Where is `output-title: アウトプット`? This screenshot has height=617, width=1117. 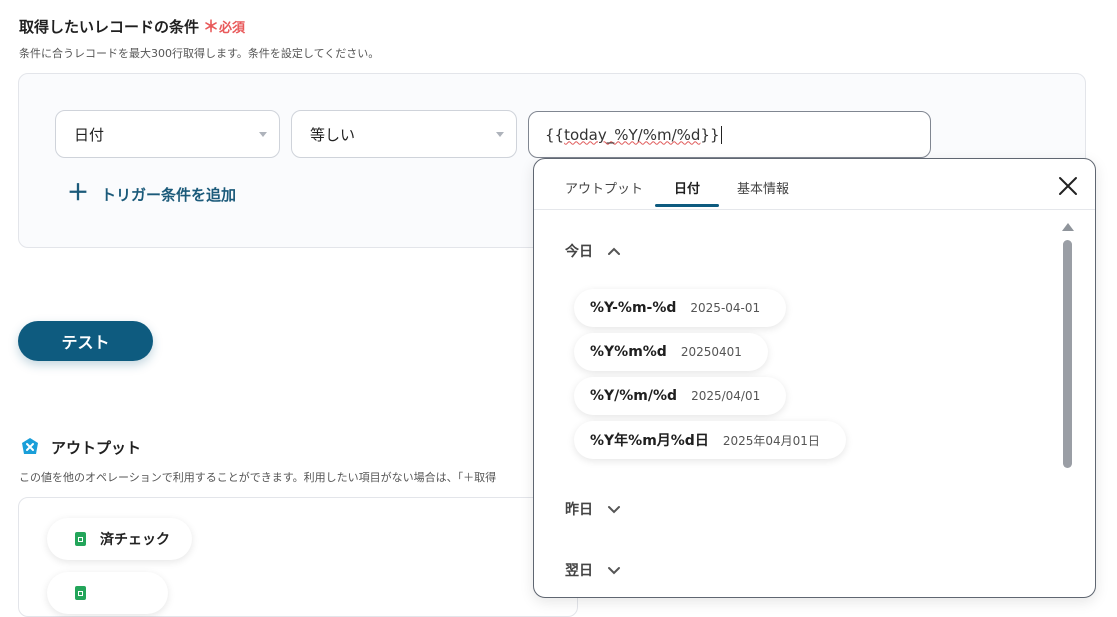
output-title: アウトプット is located at coordinates (96, 448).